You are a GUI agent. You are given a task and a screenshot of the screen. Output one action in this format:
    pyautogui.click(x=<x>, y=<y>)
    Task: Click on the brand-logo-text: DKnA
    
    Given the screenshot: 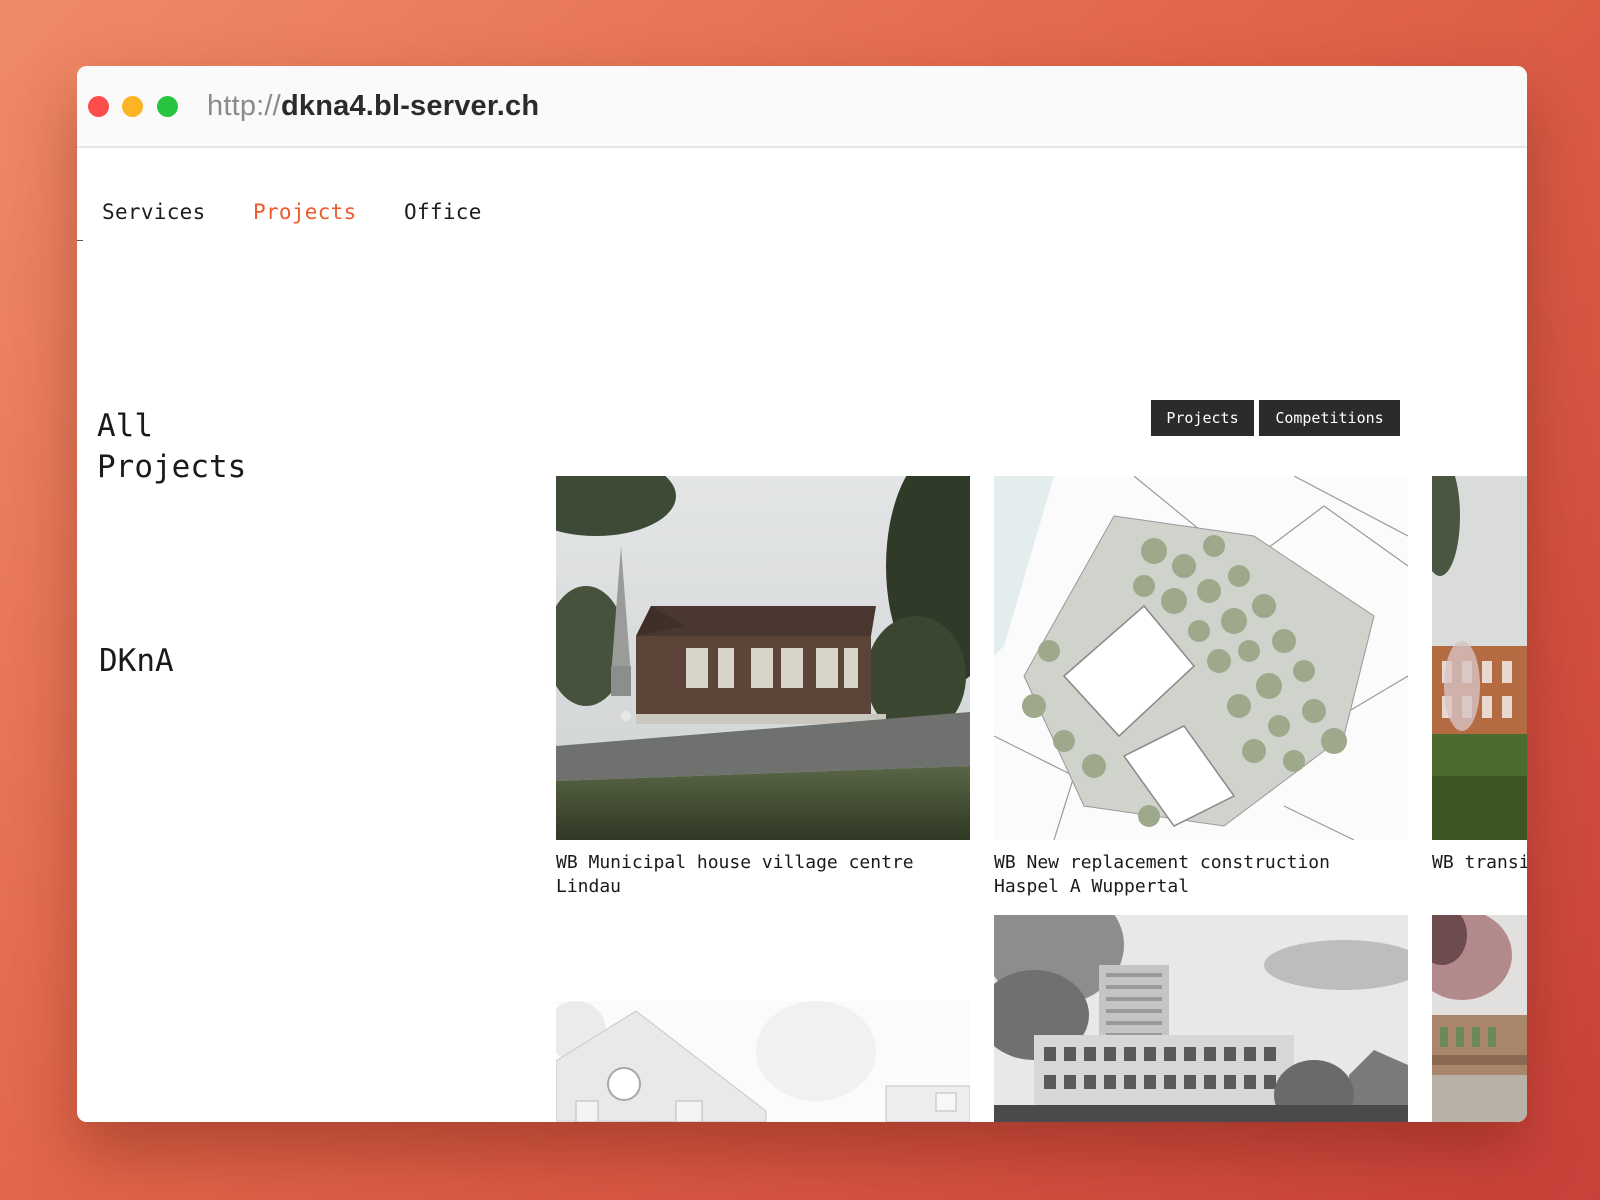 What is the action you would take?
    pyautogui.click(x=136, y=661)
    